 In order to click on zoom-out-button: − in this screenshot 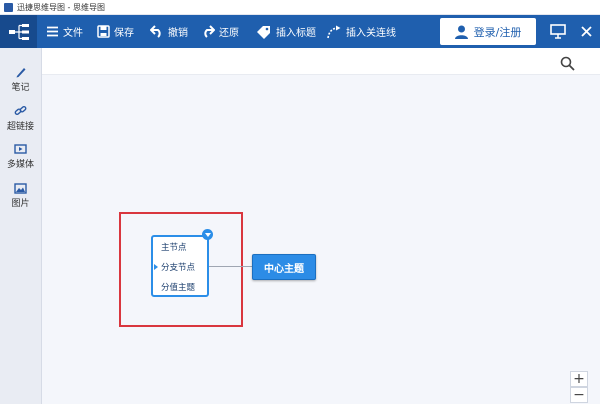, I will do `click(579, 395)`.